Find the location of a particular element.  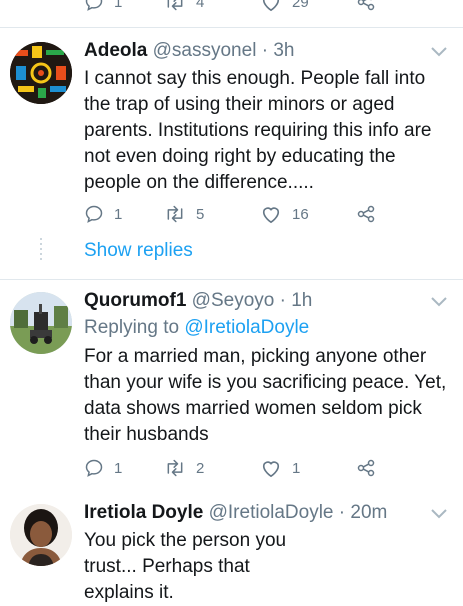

display-name: Quorumof1 is located at coordinates (135, 300).